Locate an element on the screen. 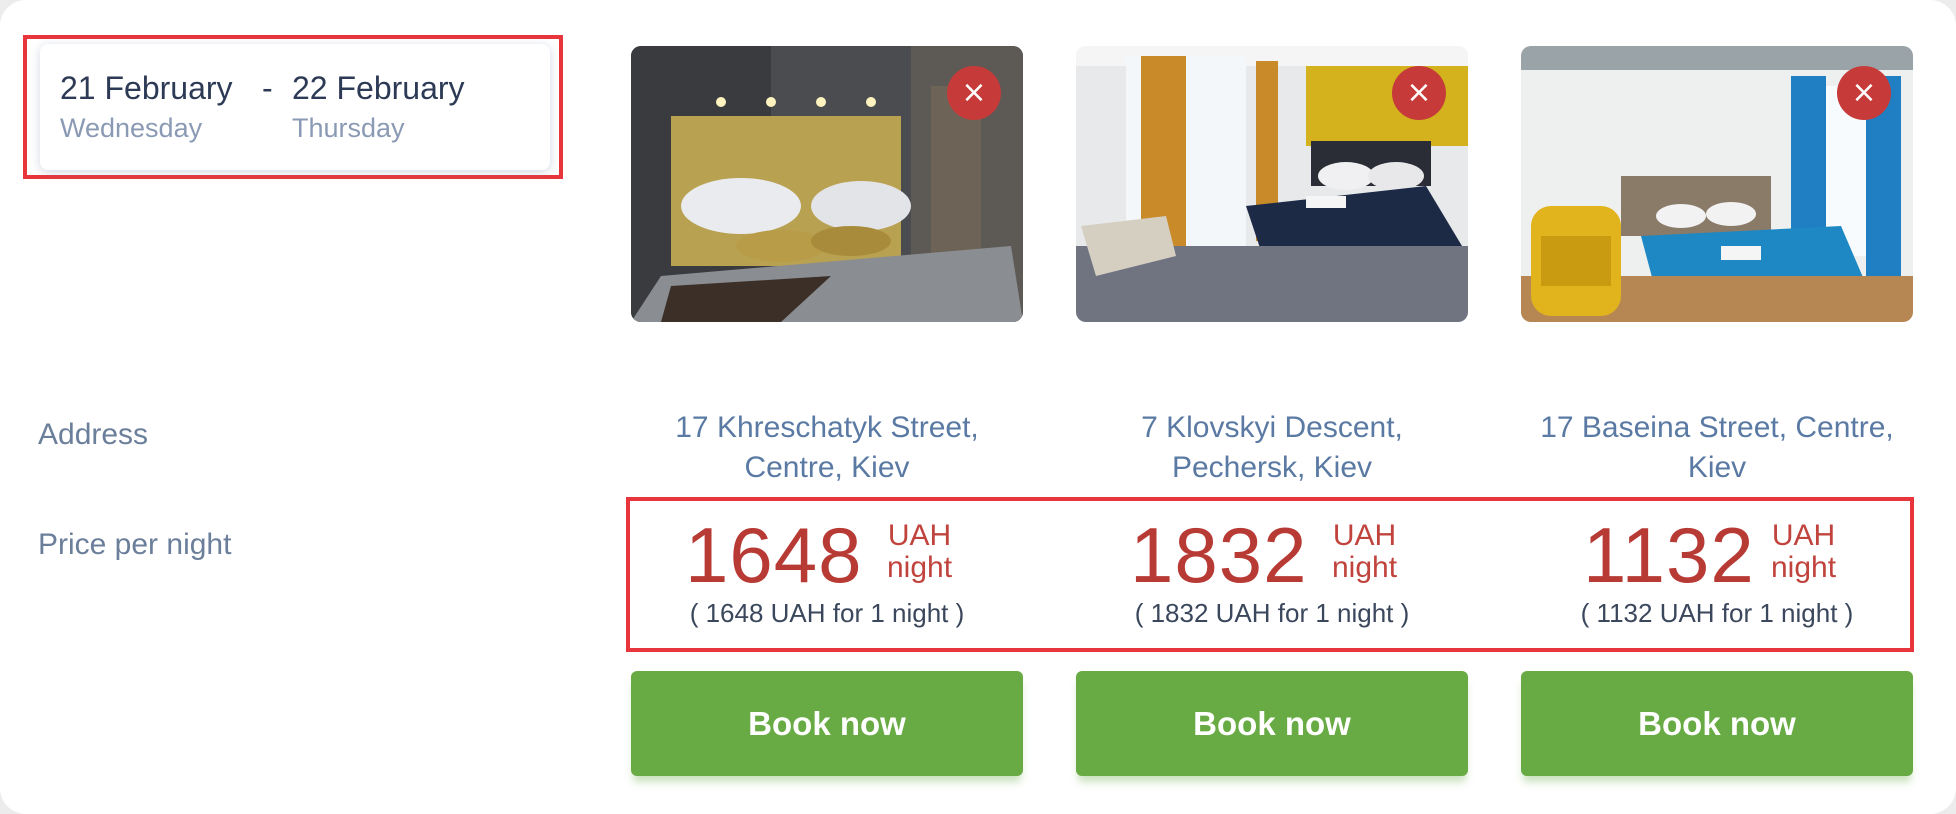  check-out-weekday: Thursday is located at coordinates (348, 128).